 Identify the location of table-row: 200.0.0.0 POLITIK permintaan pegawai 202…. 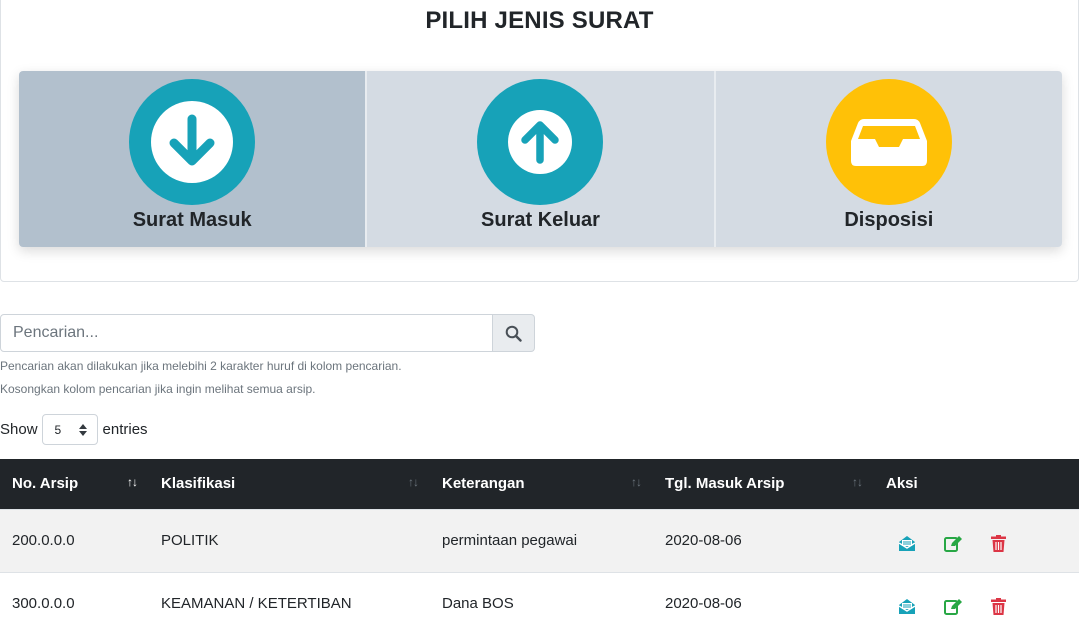
(539, 540).